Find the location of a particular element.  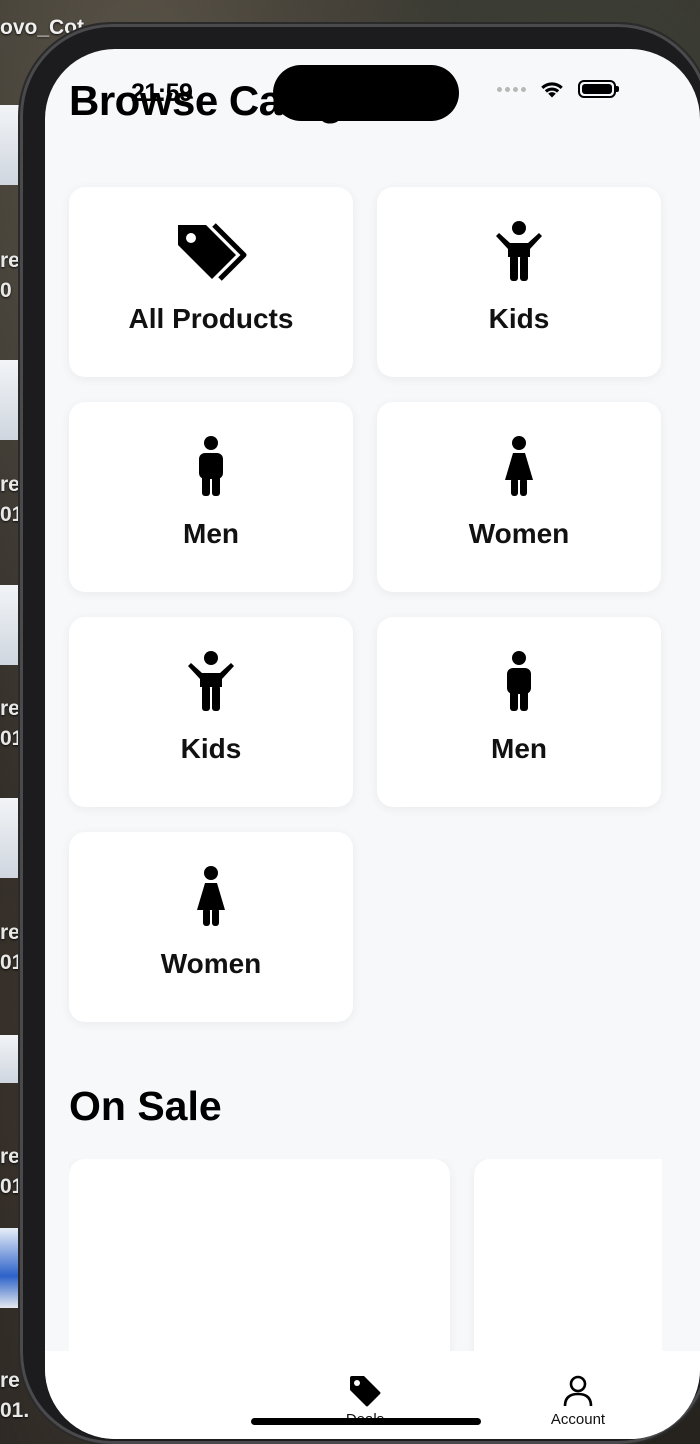

category-card-all-products: All Products is located at coordinates (211, 282).